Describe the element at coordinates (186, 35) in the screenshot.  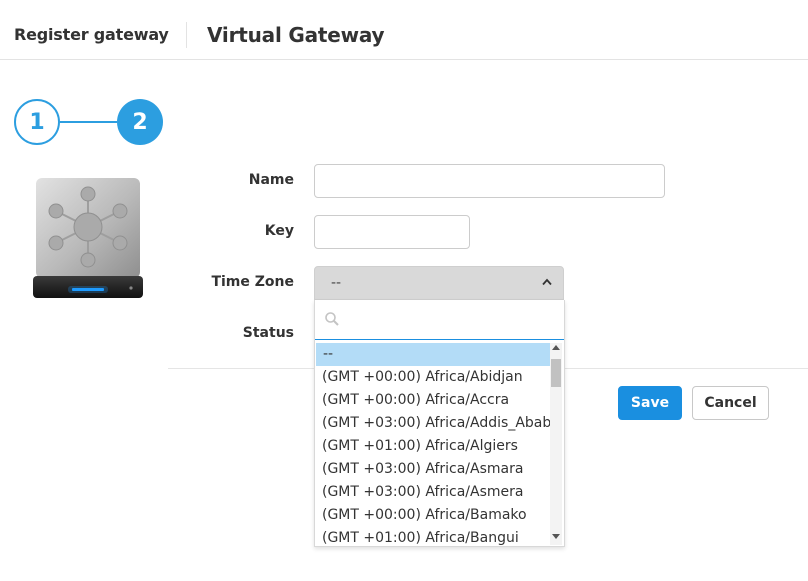
I see `header-divider` at that location.